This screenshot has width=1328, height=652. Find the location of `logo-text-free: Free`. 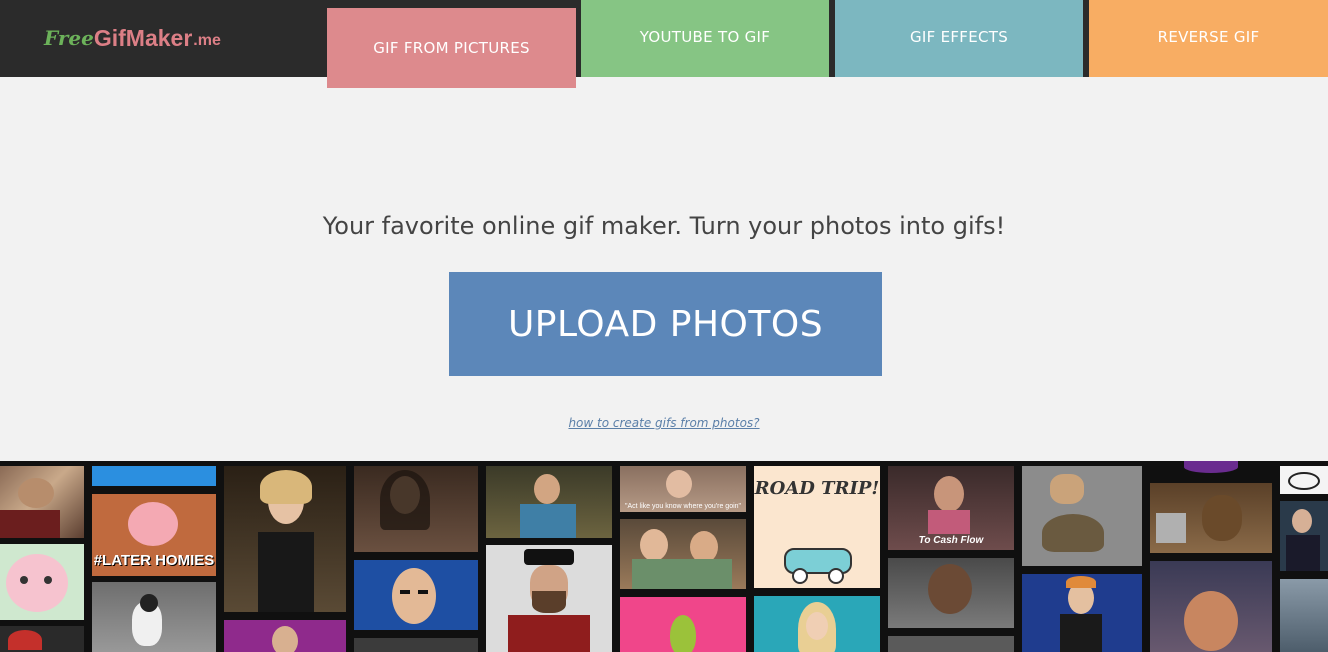

logo-text-free: Free is located at coordinates (69, 38).